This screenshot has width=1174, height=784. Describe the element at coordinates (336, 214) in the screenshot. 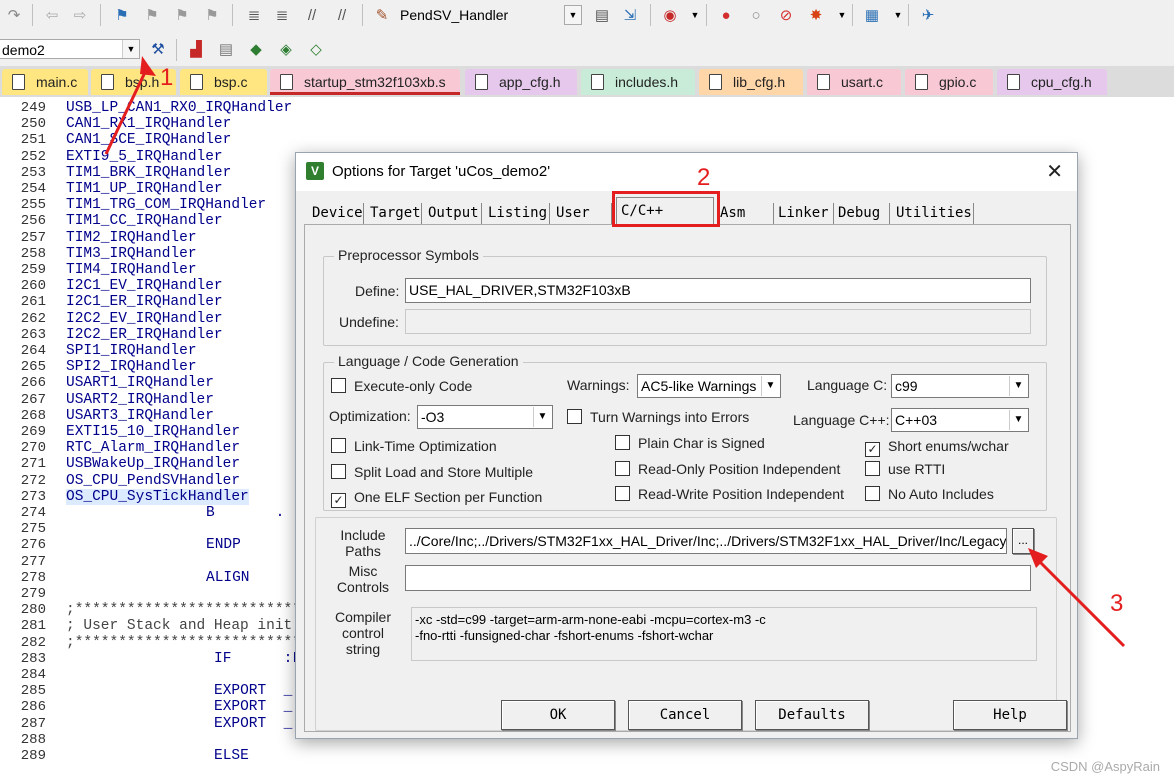

I see `tab-device: Device` at that location.